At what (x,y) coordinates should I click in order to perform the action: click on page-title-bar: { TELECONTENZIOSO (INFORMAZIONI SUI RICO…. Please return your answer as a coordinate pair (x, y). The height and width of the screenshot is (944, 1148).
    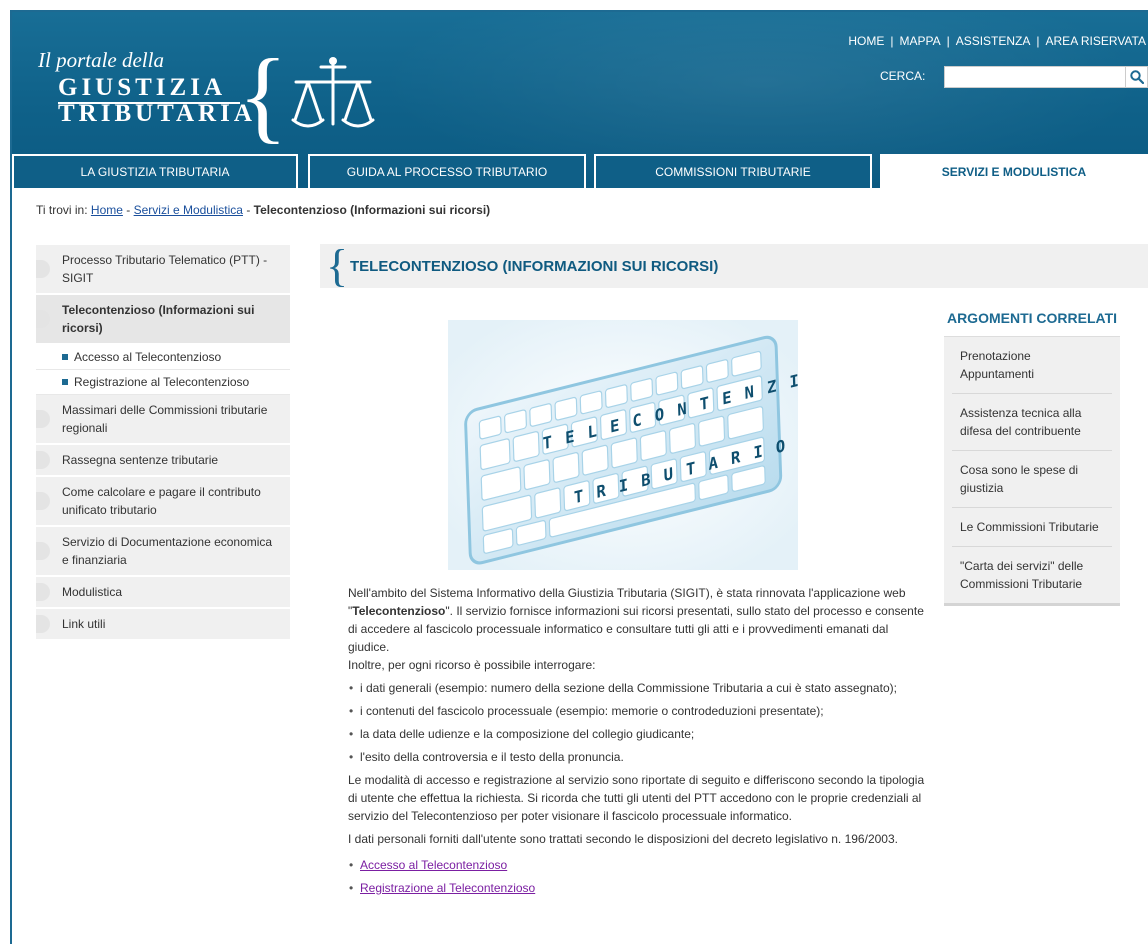
    Looking at the image, I should click on (734, 265).